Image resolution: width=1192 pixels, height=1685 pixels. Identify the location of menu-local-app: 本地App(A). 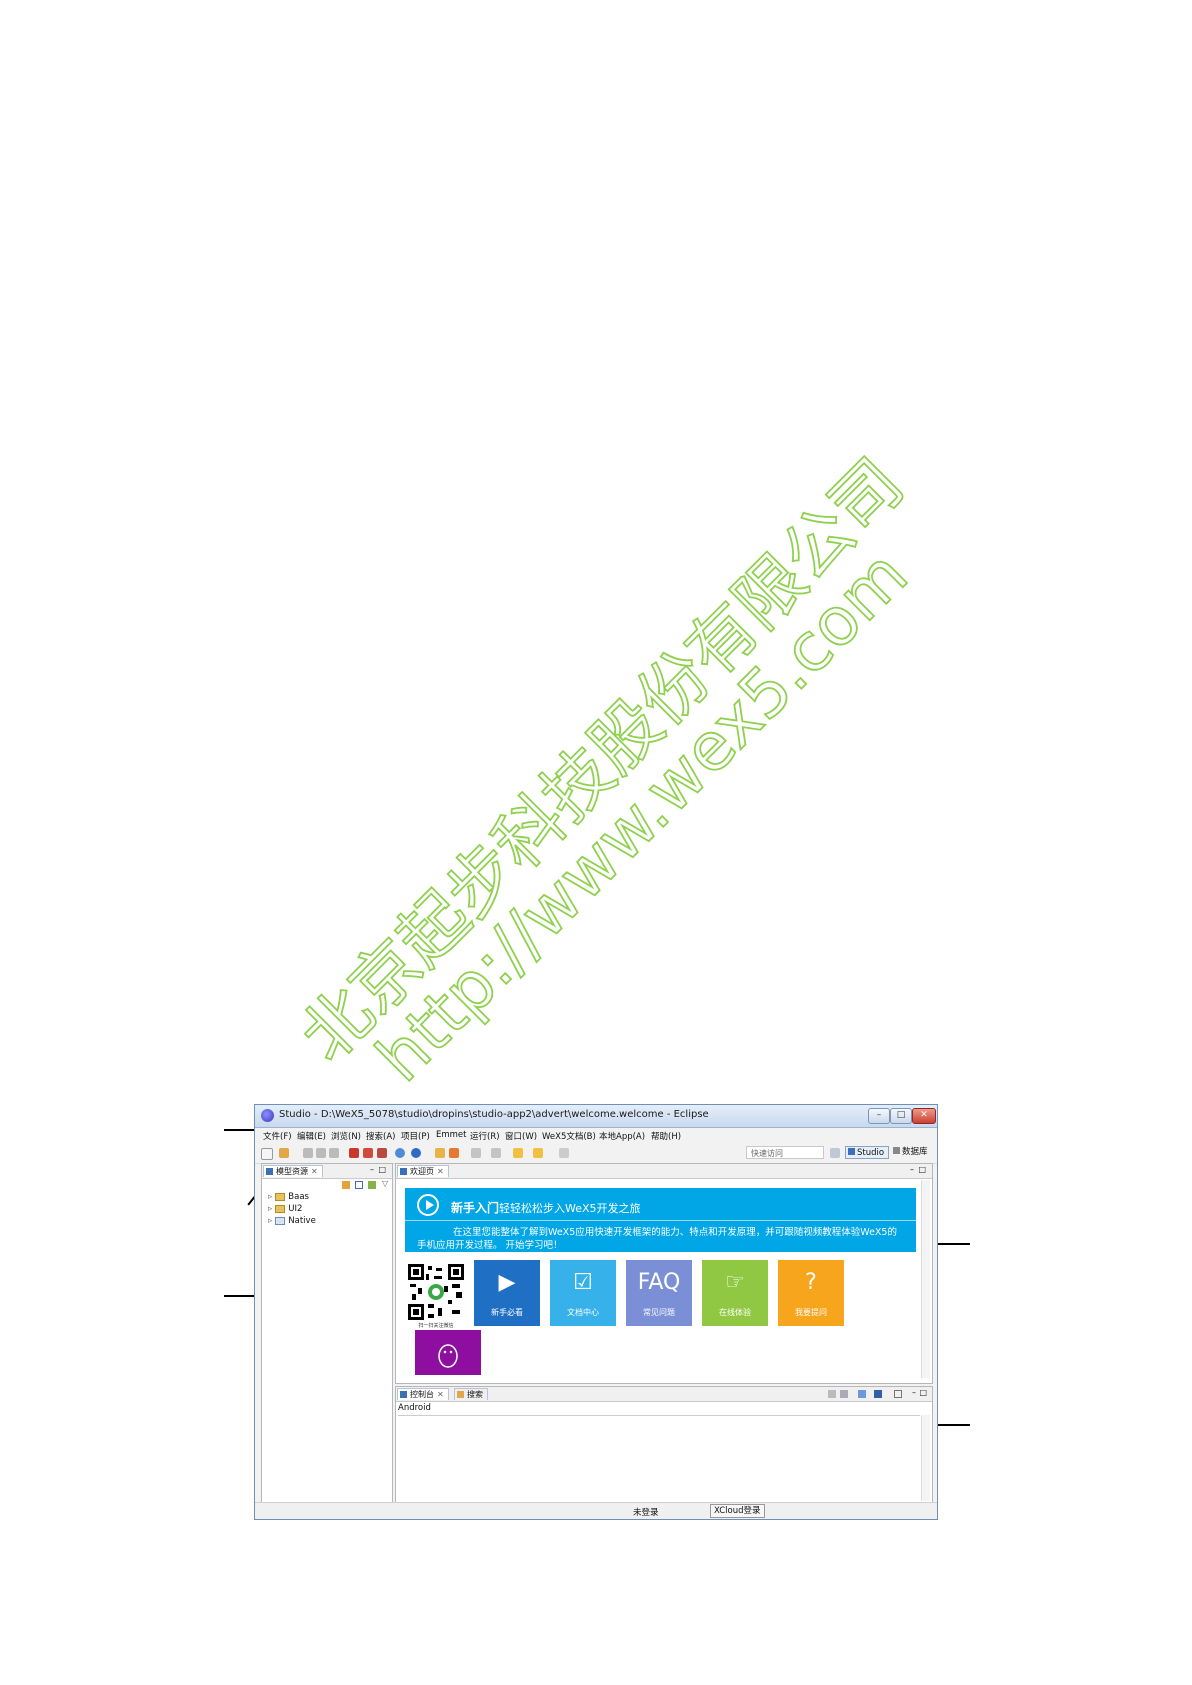
(622, 1136).